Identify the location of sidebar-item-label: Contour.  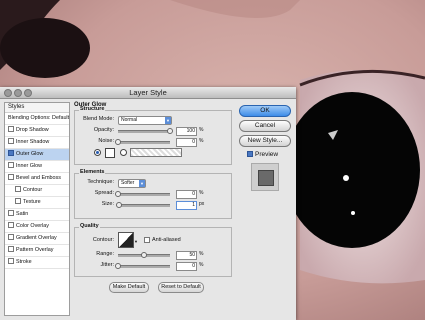
(33, 190).